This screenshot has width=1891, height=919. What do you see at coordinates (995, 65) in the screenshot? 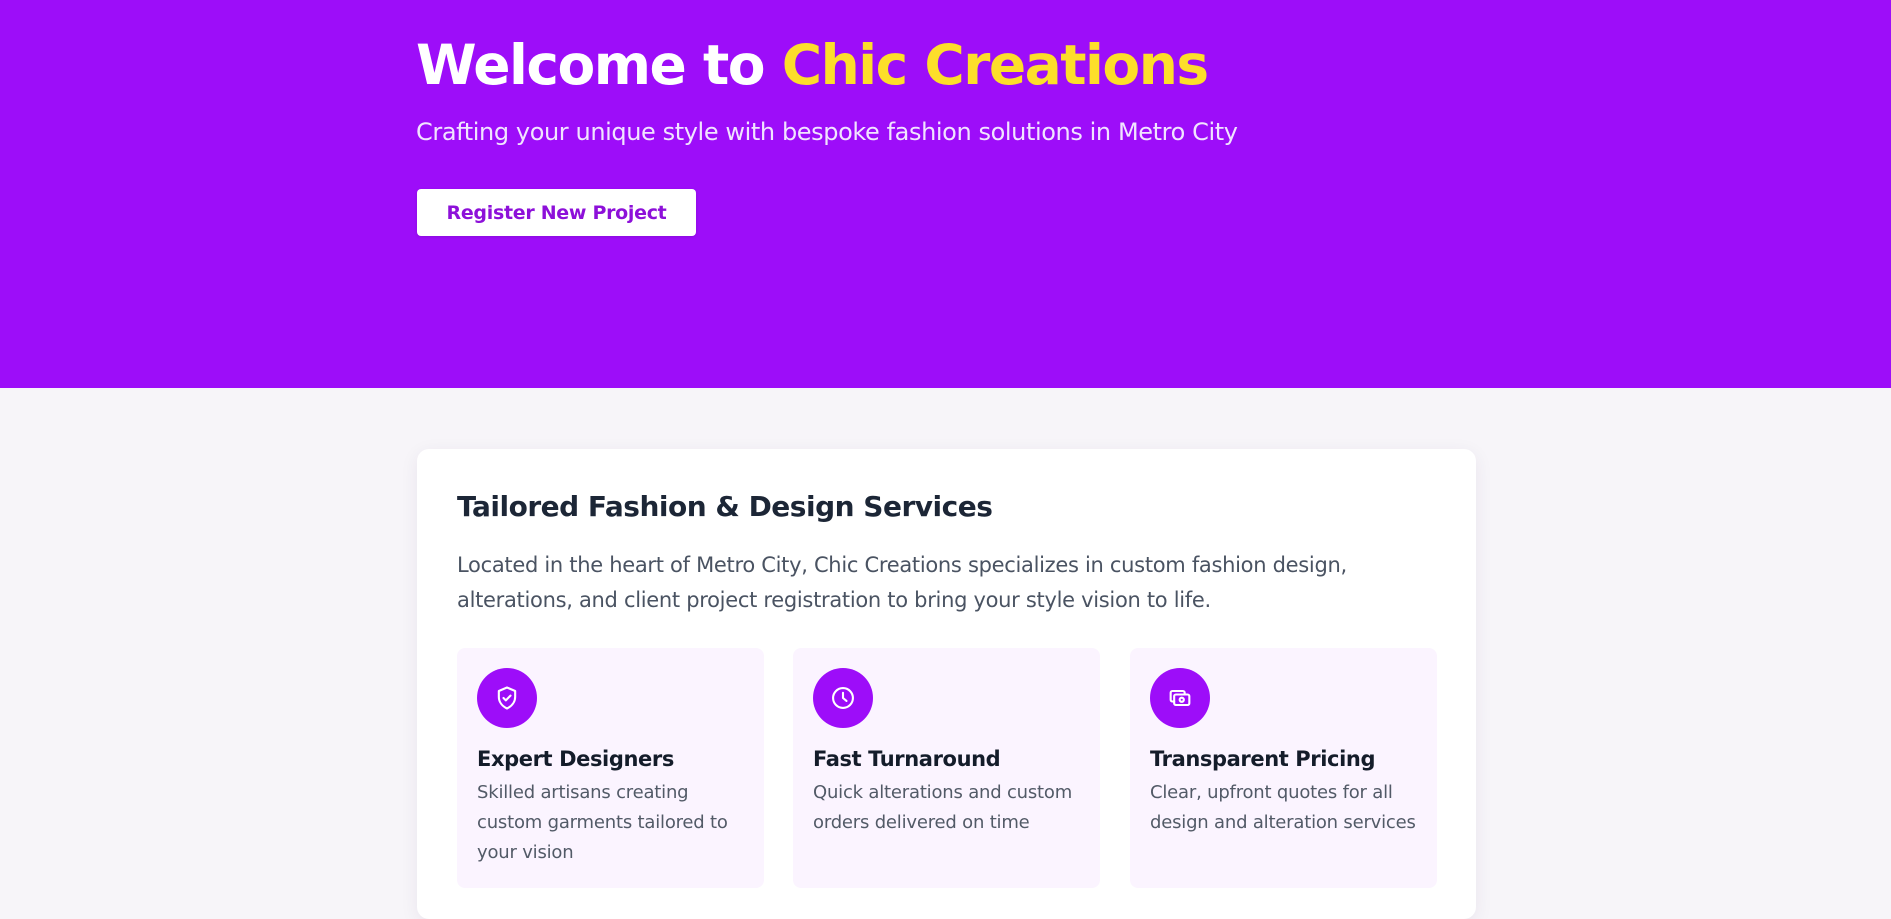
I see `hero-title-brand: Chic Creations` at bounding box center [995, 65].